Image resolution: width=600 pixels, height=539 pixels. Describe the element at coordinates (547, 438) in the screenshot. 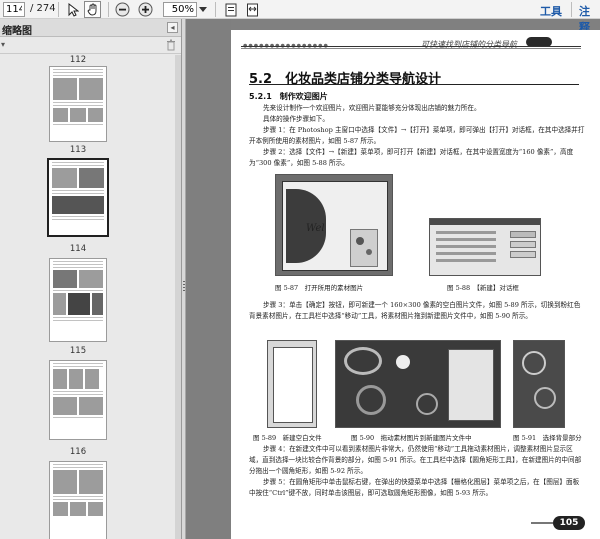

I see `figure-caption: 图 5-91 选择背景部分` at that location.